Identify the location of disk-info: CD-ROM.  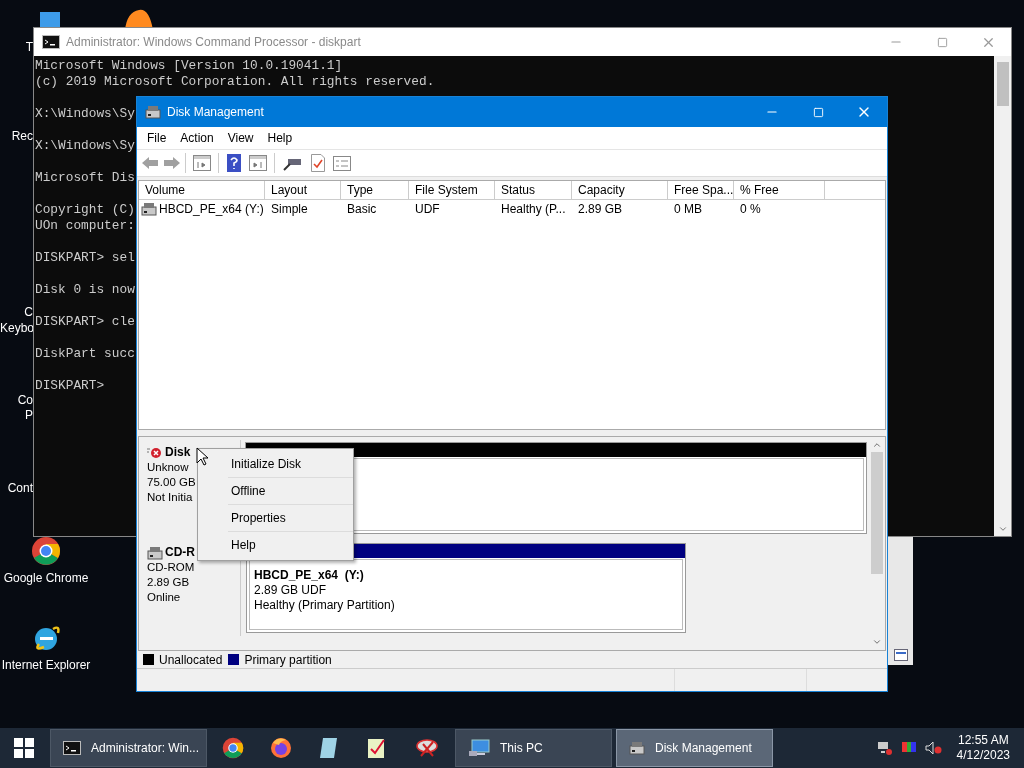
(171, 567).